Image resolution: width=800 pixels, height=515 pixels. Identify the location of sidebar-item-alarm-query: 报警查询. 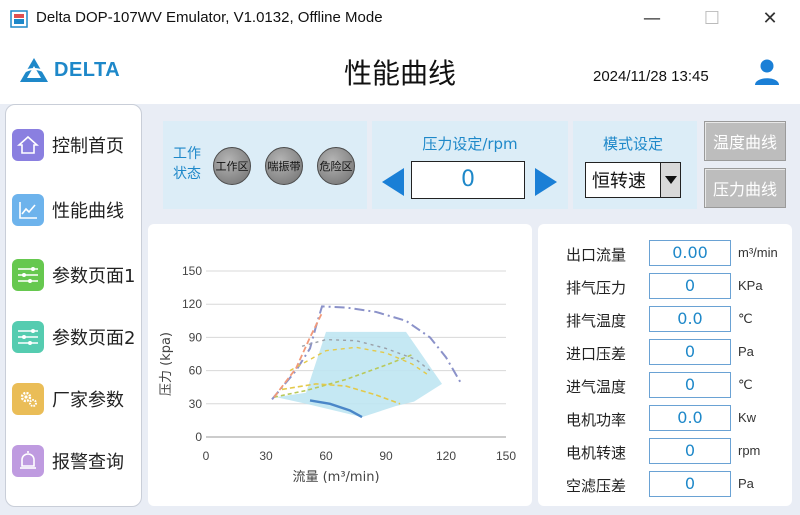
(76, 461).